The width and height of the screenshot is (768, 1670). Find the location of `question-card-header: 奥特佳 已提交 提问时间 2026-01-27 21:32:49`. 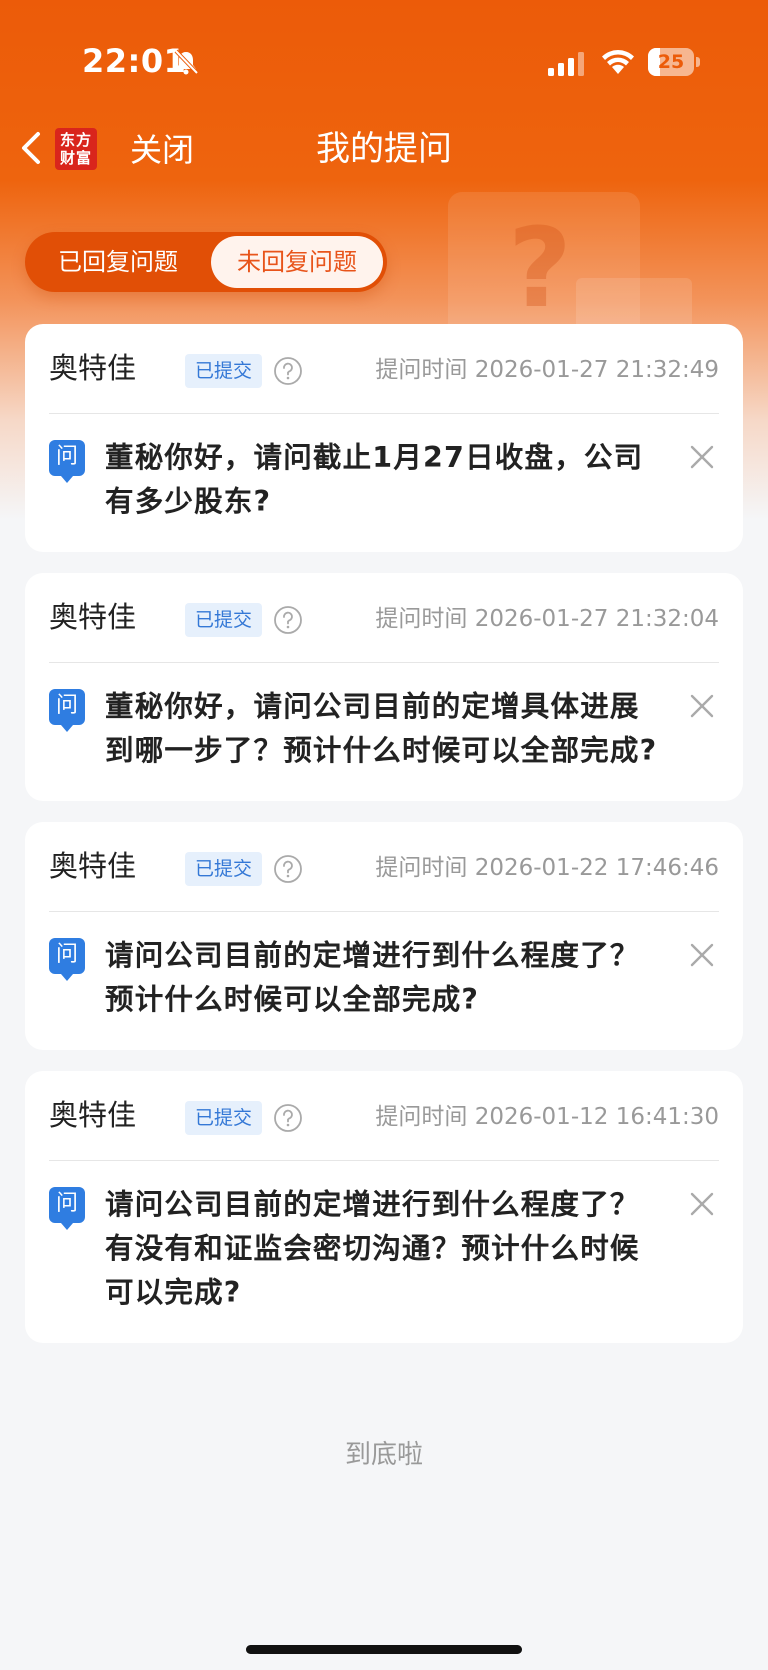

question-card-header: 奥特佳 已提交 提问时间 2026-01-27 21:32:49 is located at coordinates (384, 369).